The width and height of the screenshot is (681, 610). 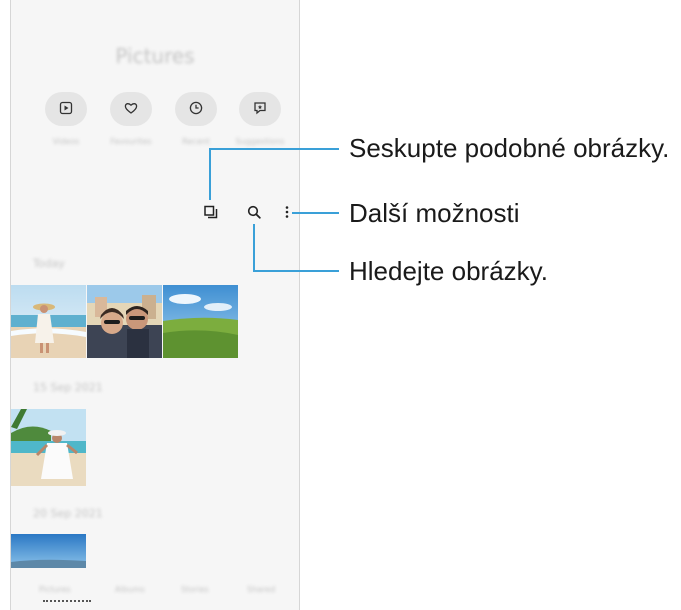 I want to click on callout-more-options: Další možnosti, so click(x=434, y=213).